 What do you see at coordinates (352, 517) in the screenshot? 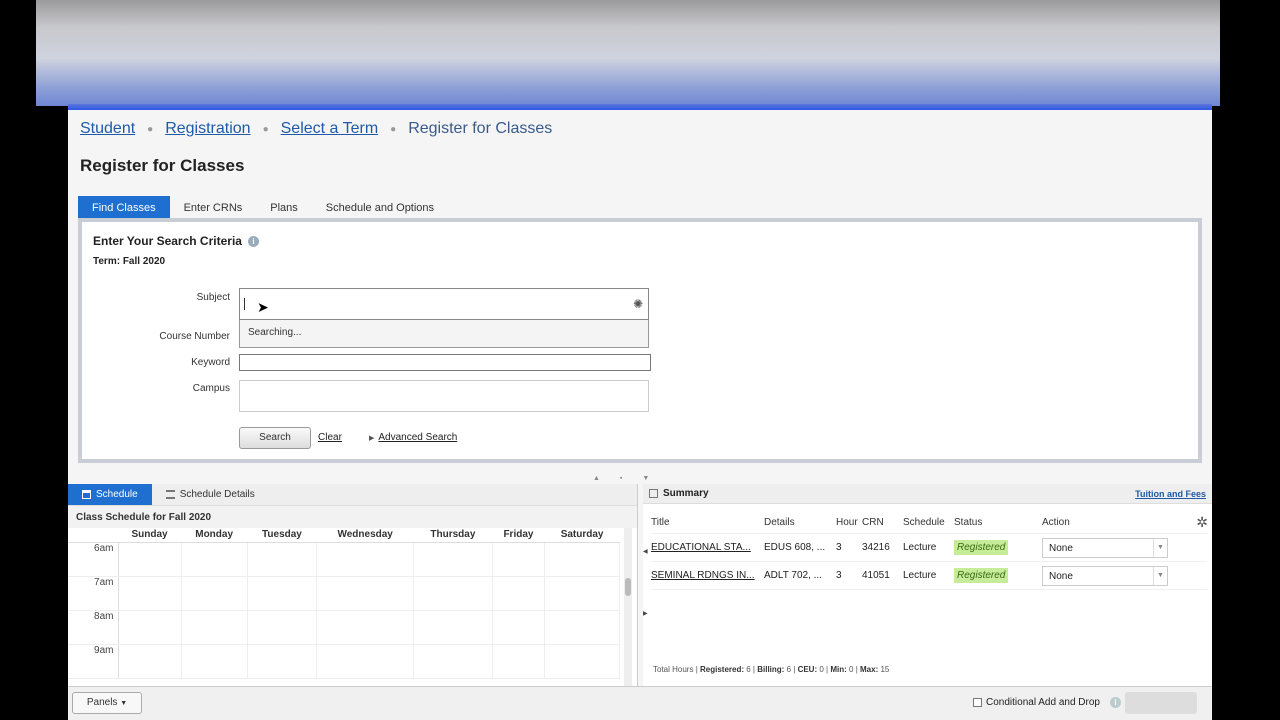
I see `schedule-caption: Class Schedule for Fall 2020` at bounding box center [352, 517].